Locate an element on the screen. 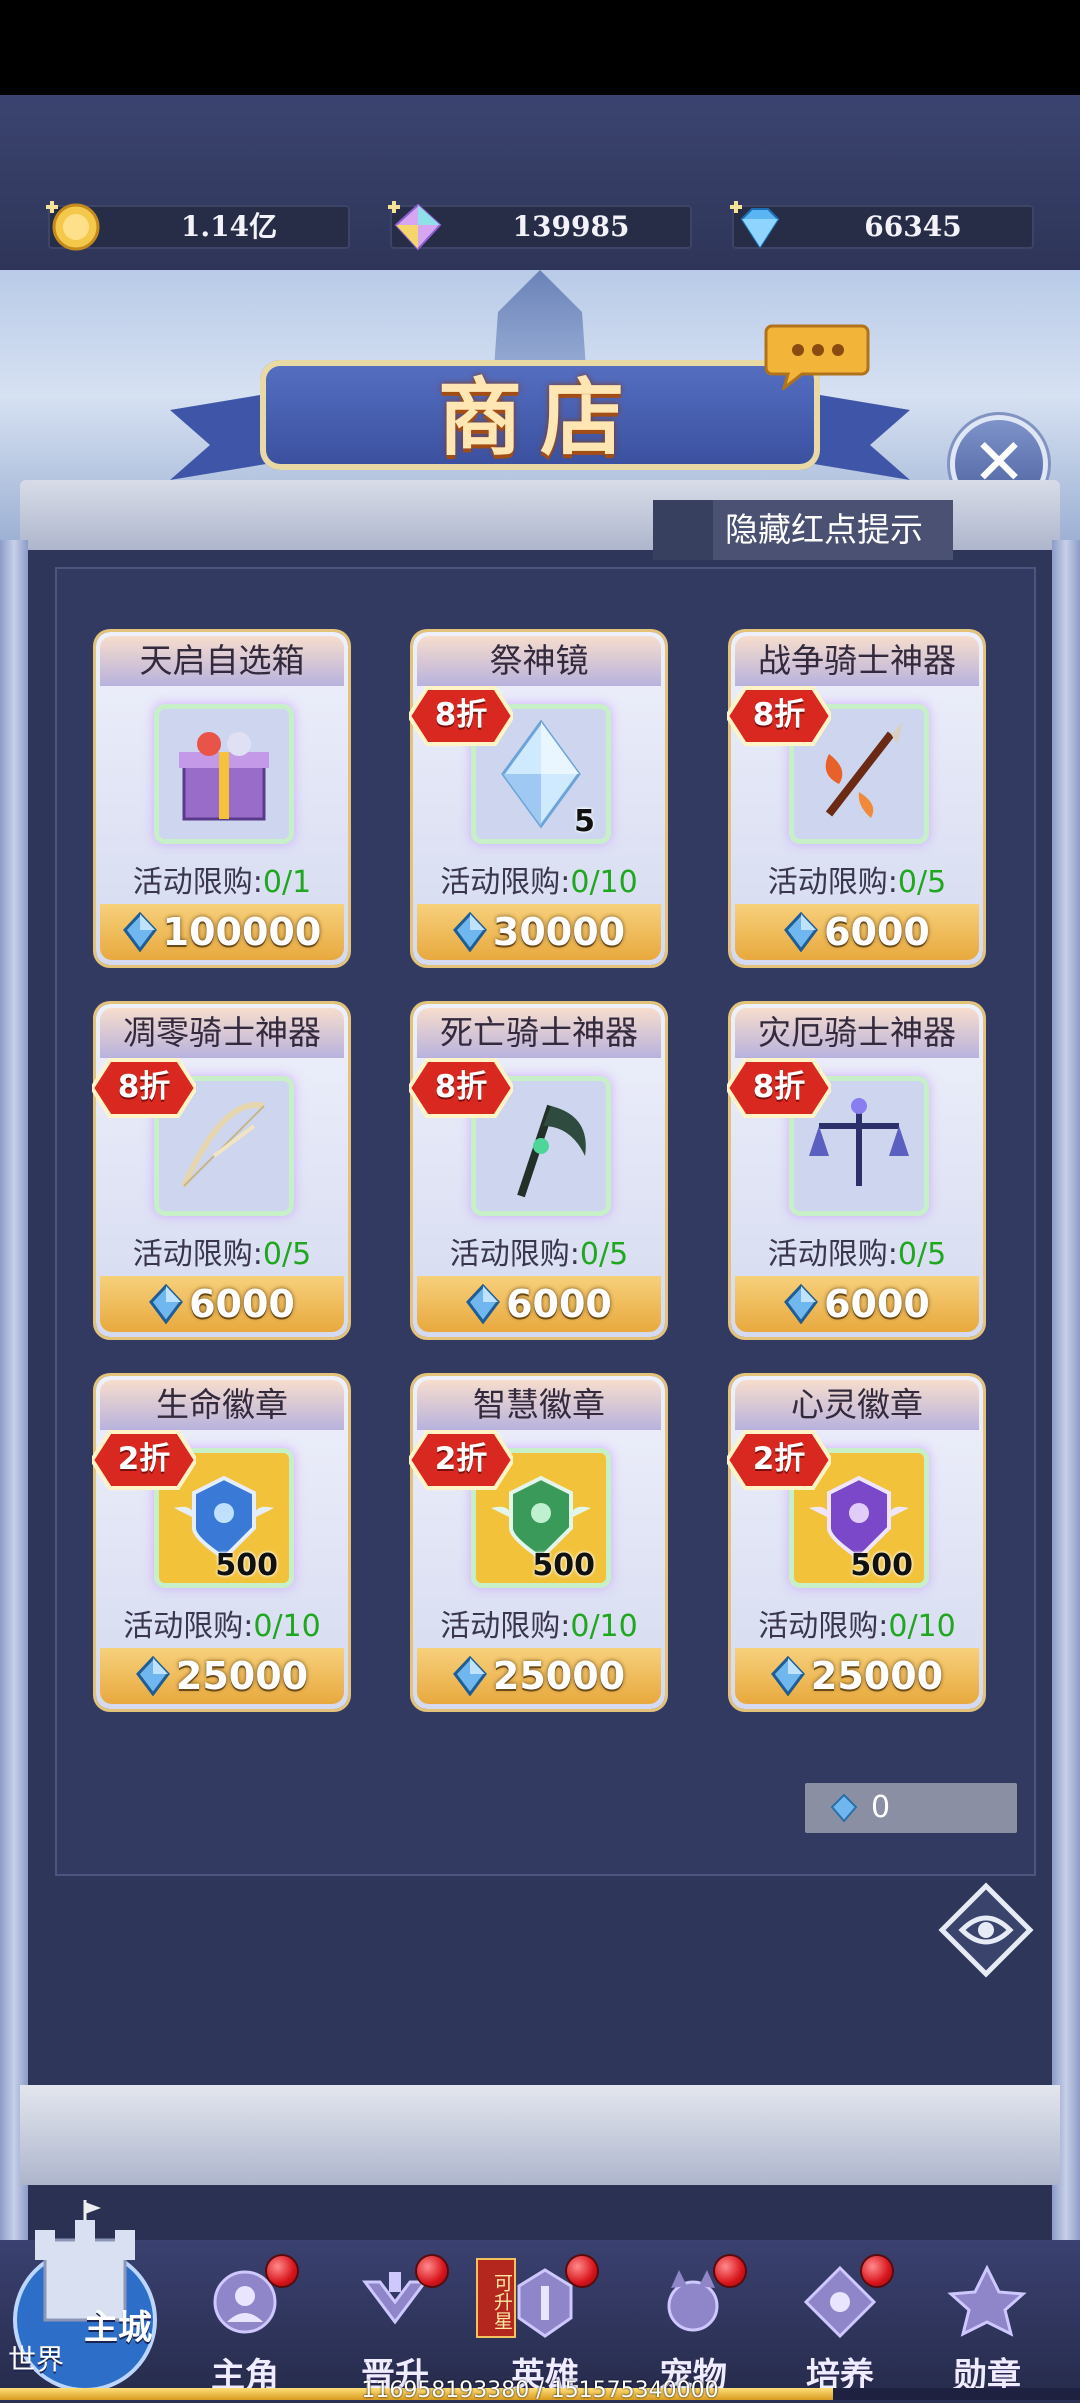 The height and width of the screenshot is (2403, 1080). item-quantity: 5 is located at coordinates (584, 821).